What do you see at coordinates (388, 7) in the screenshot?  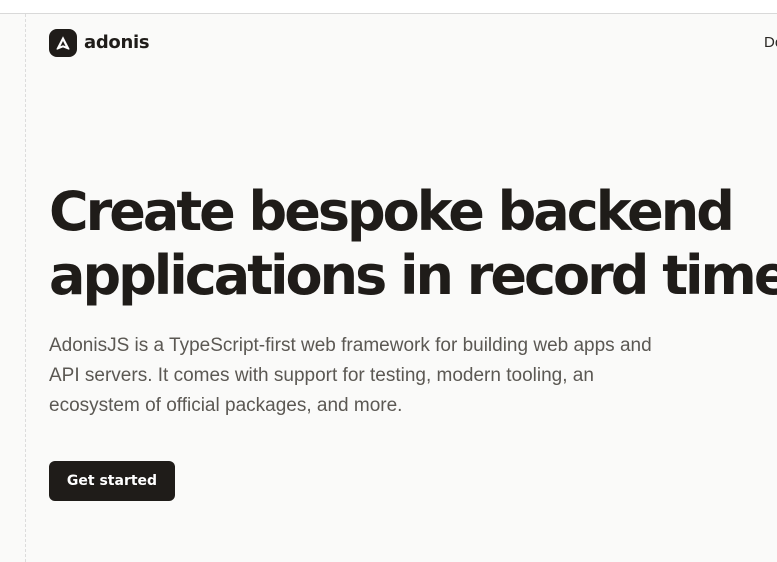 I see `browser-top-strip` at bounding box center [388, 7].